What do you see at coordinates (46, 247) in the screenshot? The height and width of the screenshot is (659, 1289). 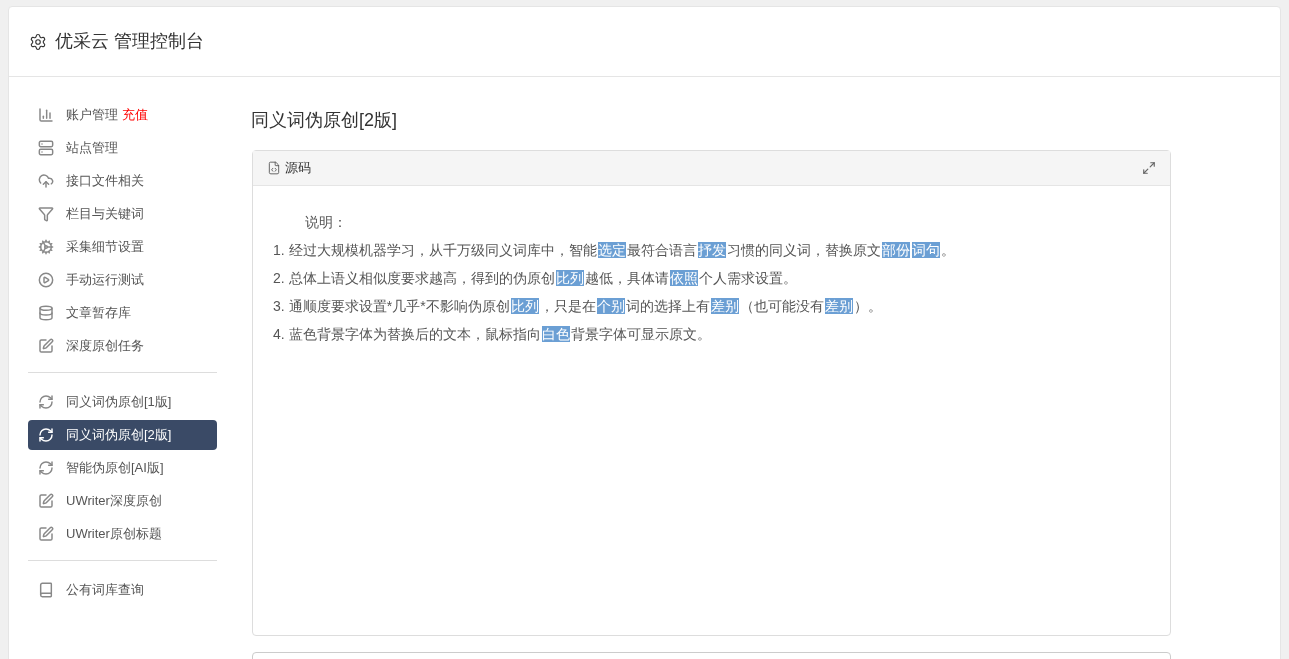 I see `gears-icon` at bounding box center [46, 247].